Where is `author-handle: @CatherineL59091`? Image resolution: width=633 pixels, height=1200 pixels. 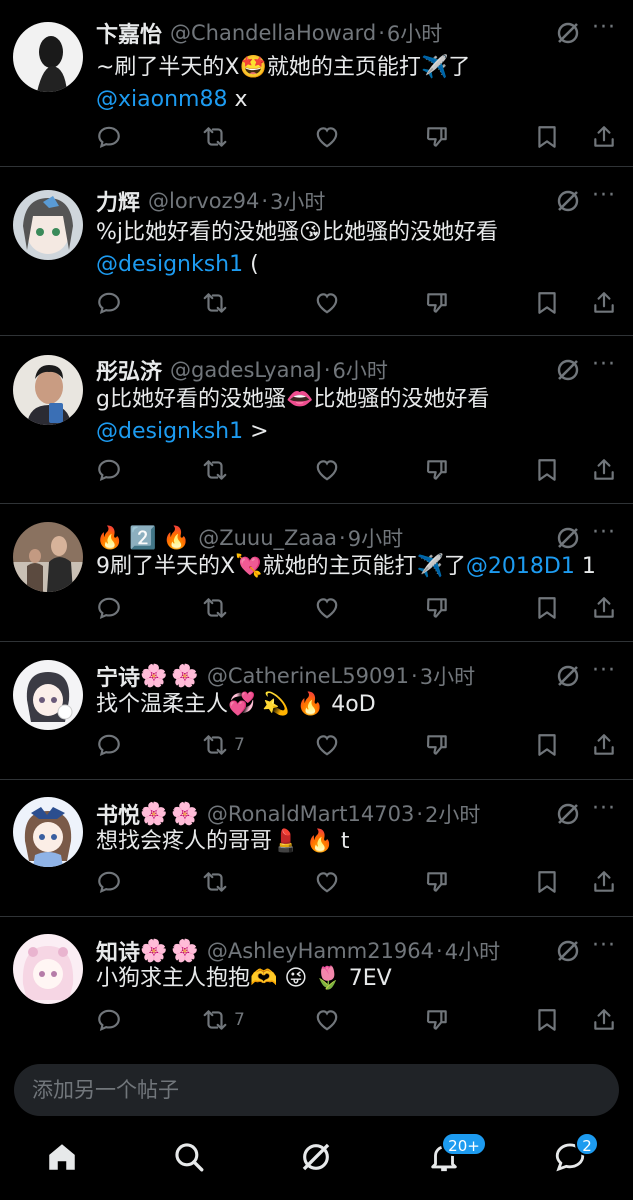 author-handle: @CatherineL59091 is located at coordinates (308, 676).